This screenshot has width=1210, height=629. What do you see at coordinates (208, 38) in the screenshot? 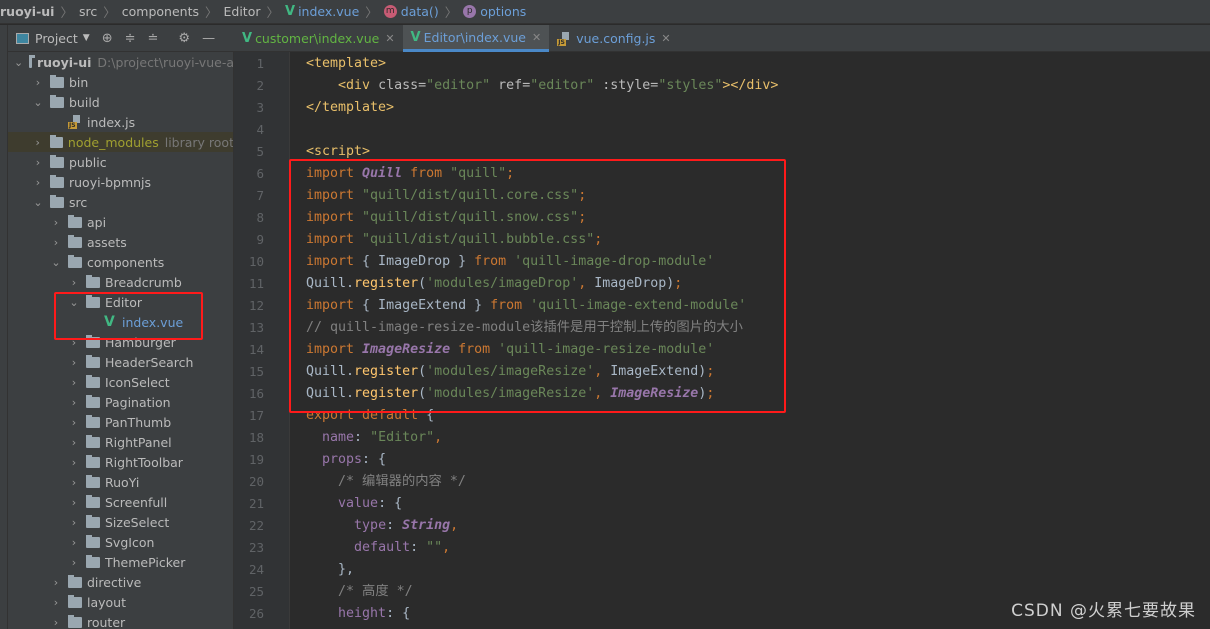
I see `minimize-icon: —` at bounding box center [208, 38].